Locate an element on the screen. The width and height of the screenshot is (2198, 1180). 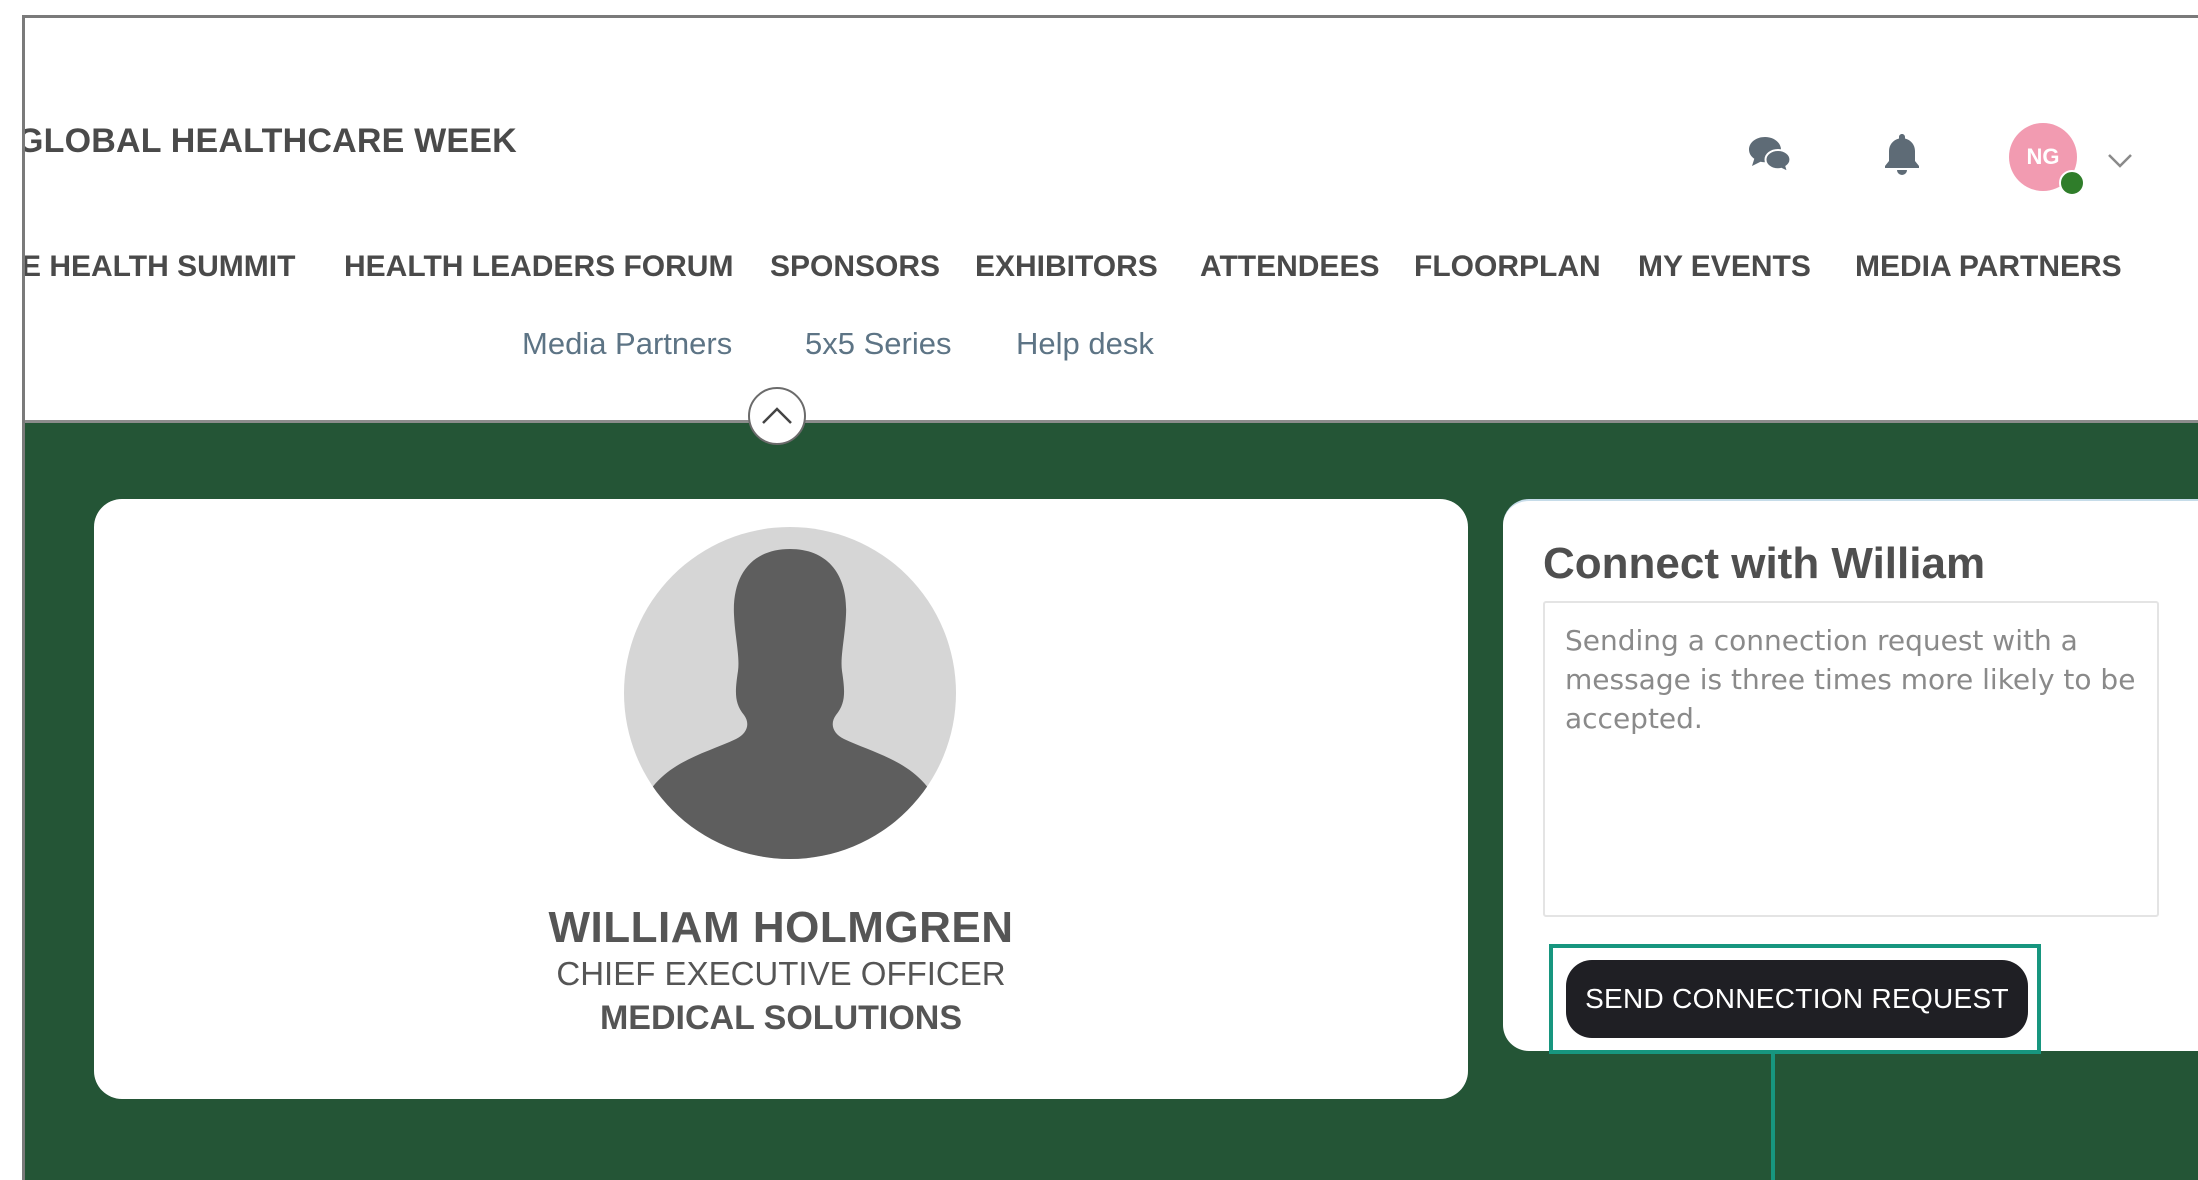
subnav-help-desk: Help desk is located at coordinates (1085, 344).